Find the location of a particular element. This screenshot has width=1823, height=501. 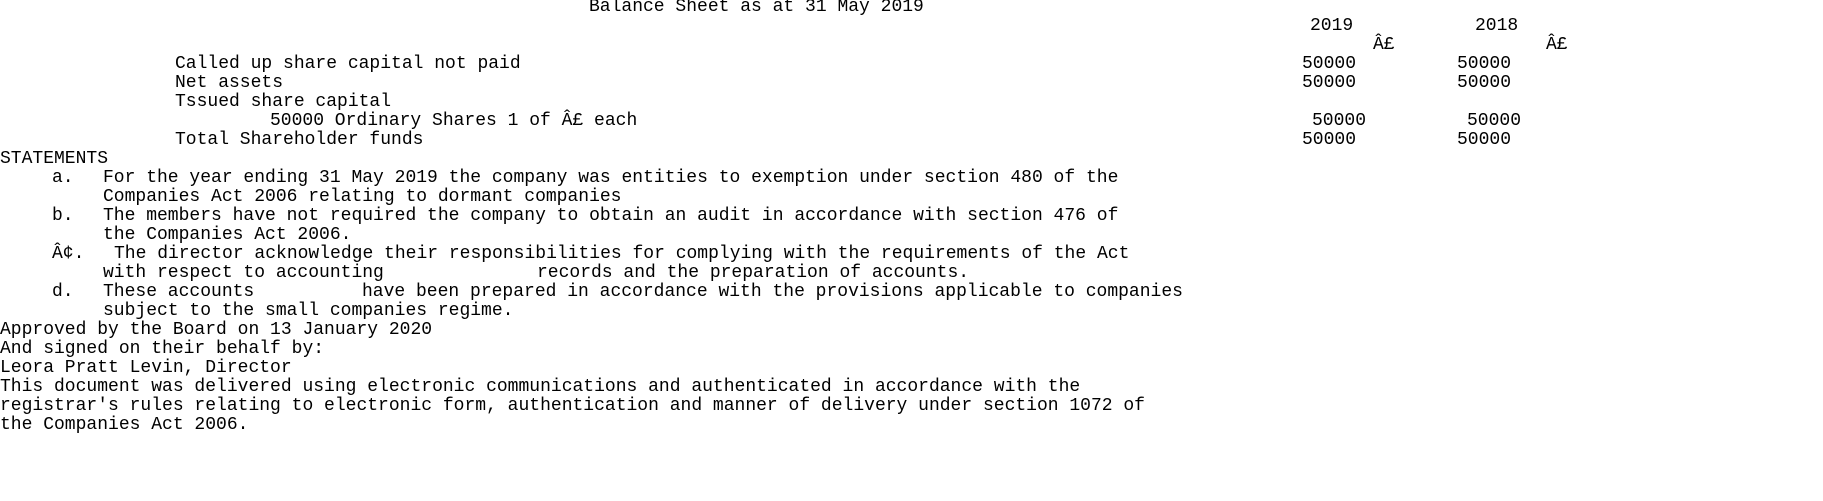

statement-marker: b. is located at coordinates (63, 216).